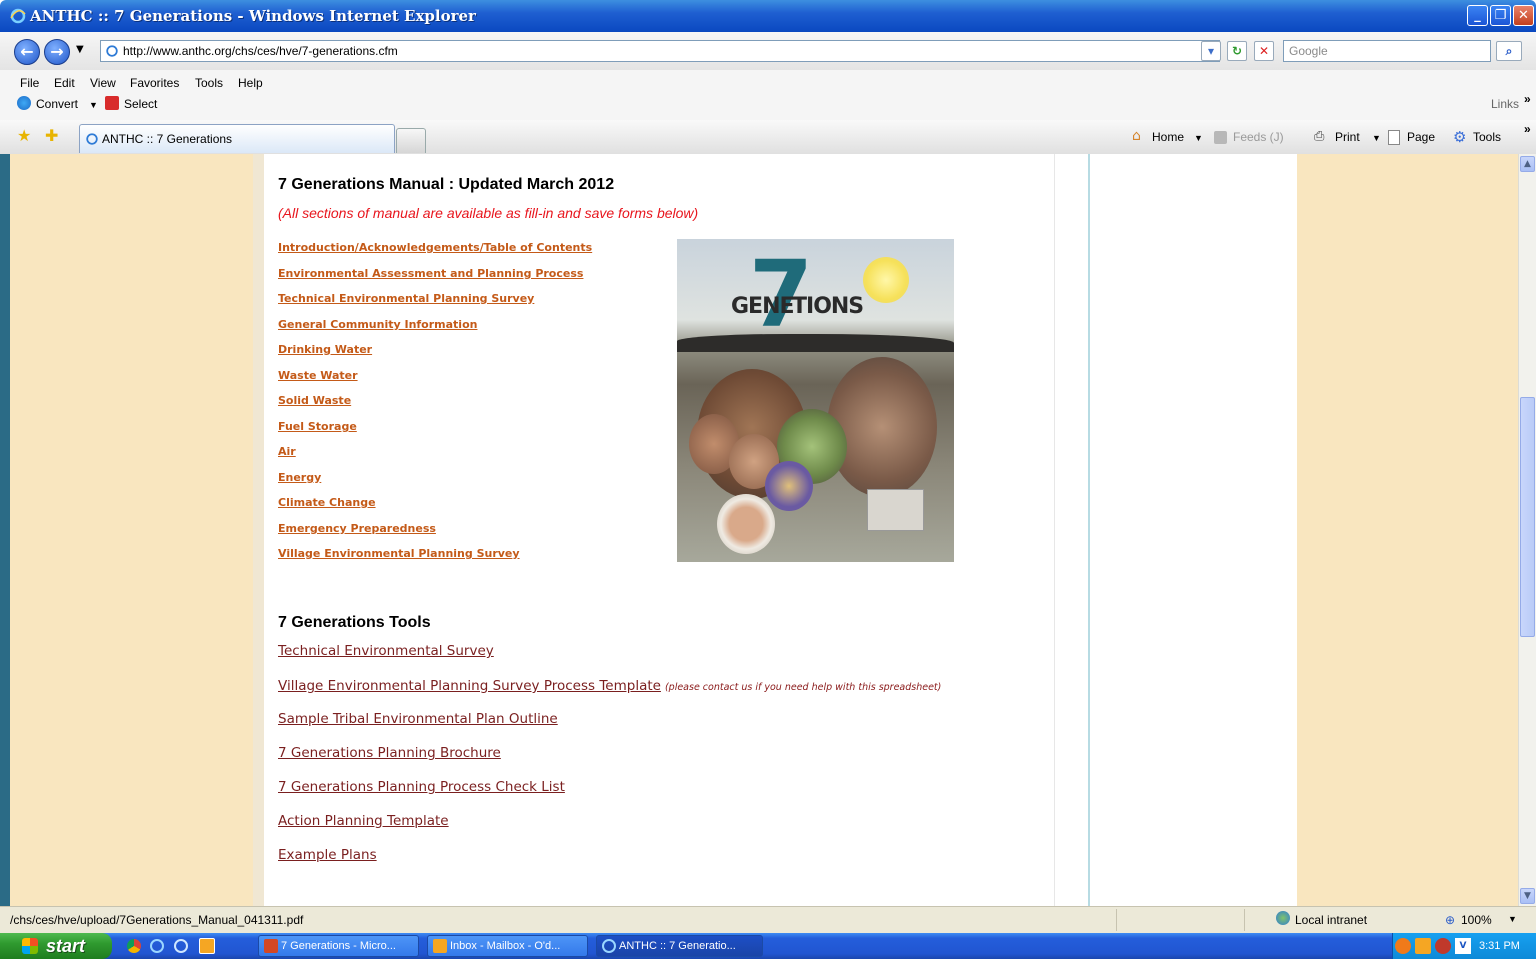 The width and height of the screenshot is (1536, 959). Describe the element at coordinates (1376, 138) in the screenshot. I see `print-dropdown-icon: ▼` at that location.